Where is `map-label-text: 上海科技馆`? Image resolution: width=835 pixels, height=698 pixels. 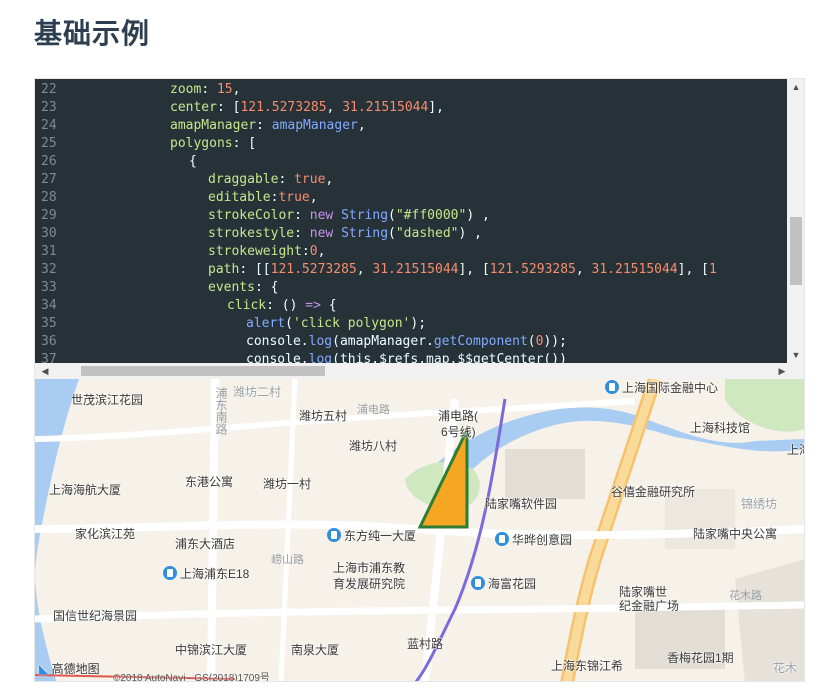 map-label-text: 上海科技馆 is located at coordinates (720, 428).